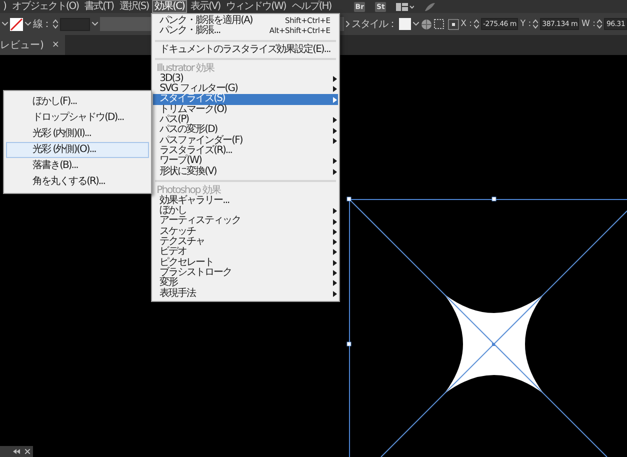 This screenshot has height=457, width=627. I want to click on stroke-label: 線：, so click(42, 24).